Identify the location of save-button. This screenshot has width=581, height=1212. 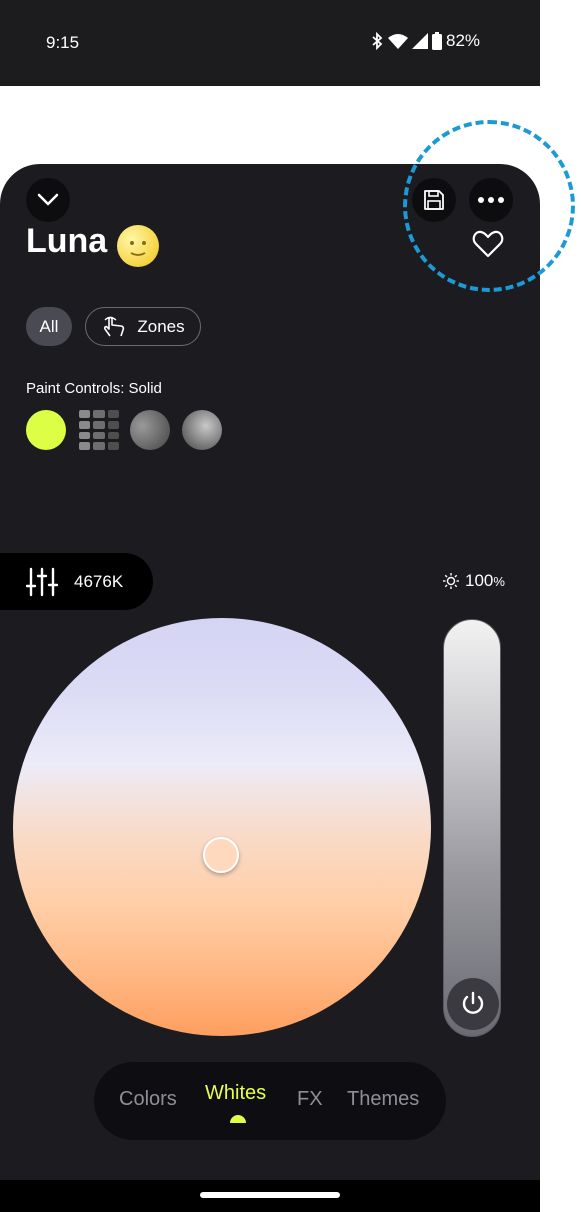
(434, 200).